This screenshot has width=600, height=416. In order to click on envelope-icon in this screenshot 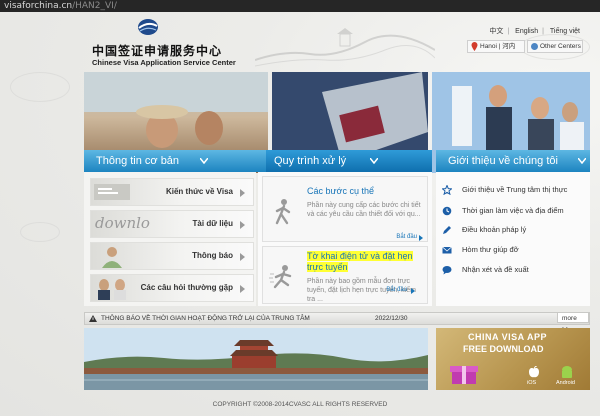, I will do `click(447, 250)`.